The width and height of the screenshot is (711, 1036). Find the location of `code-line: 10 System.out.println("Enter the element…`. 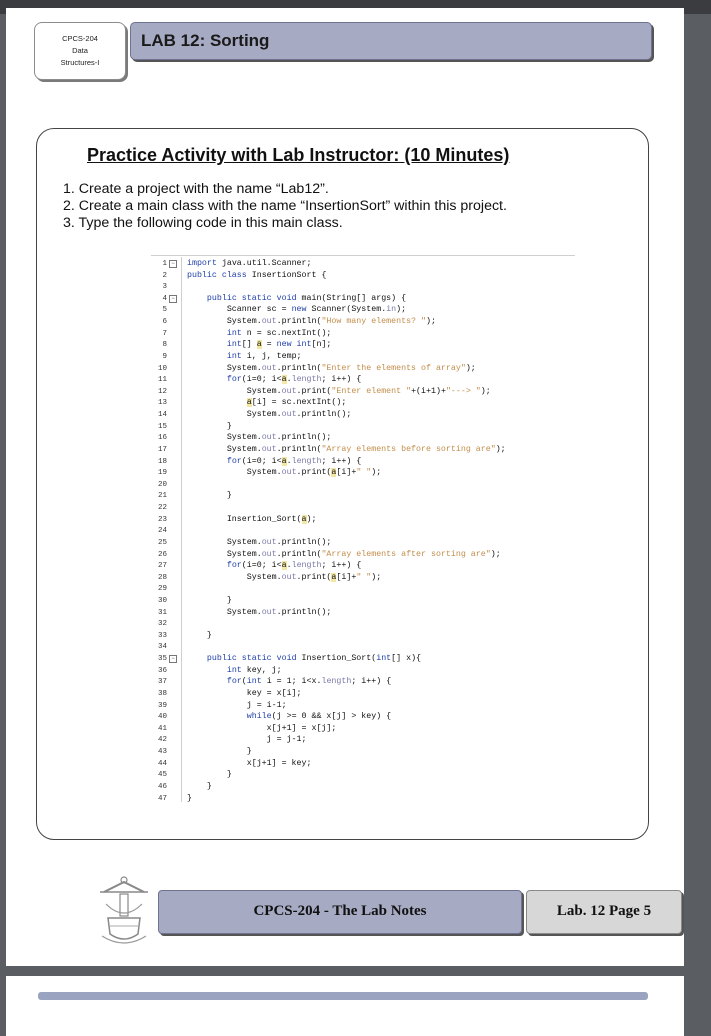

code-line: 10 System.out.println("Enter the element… is located at coordinates (363, 369).